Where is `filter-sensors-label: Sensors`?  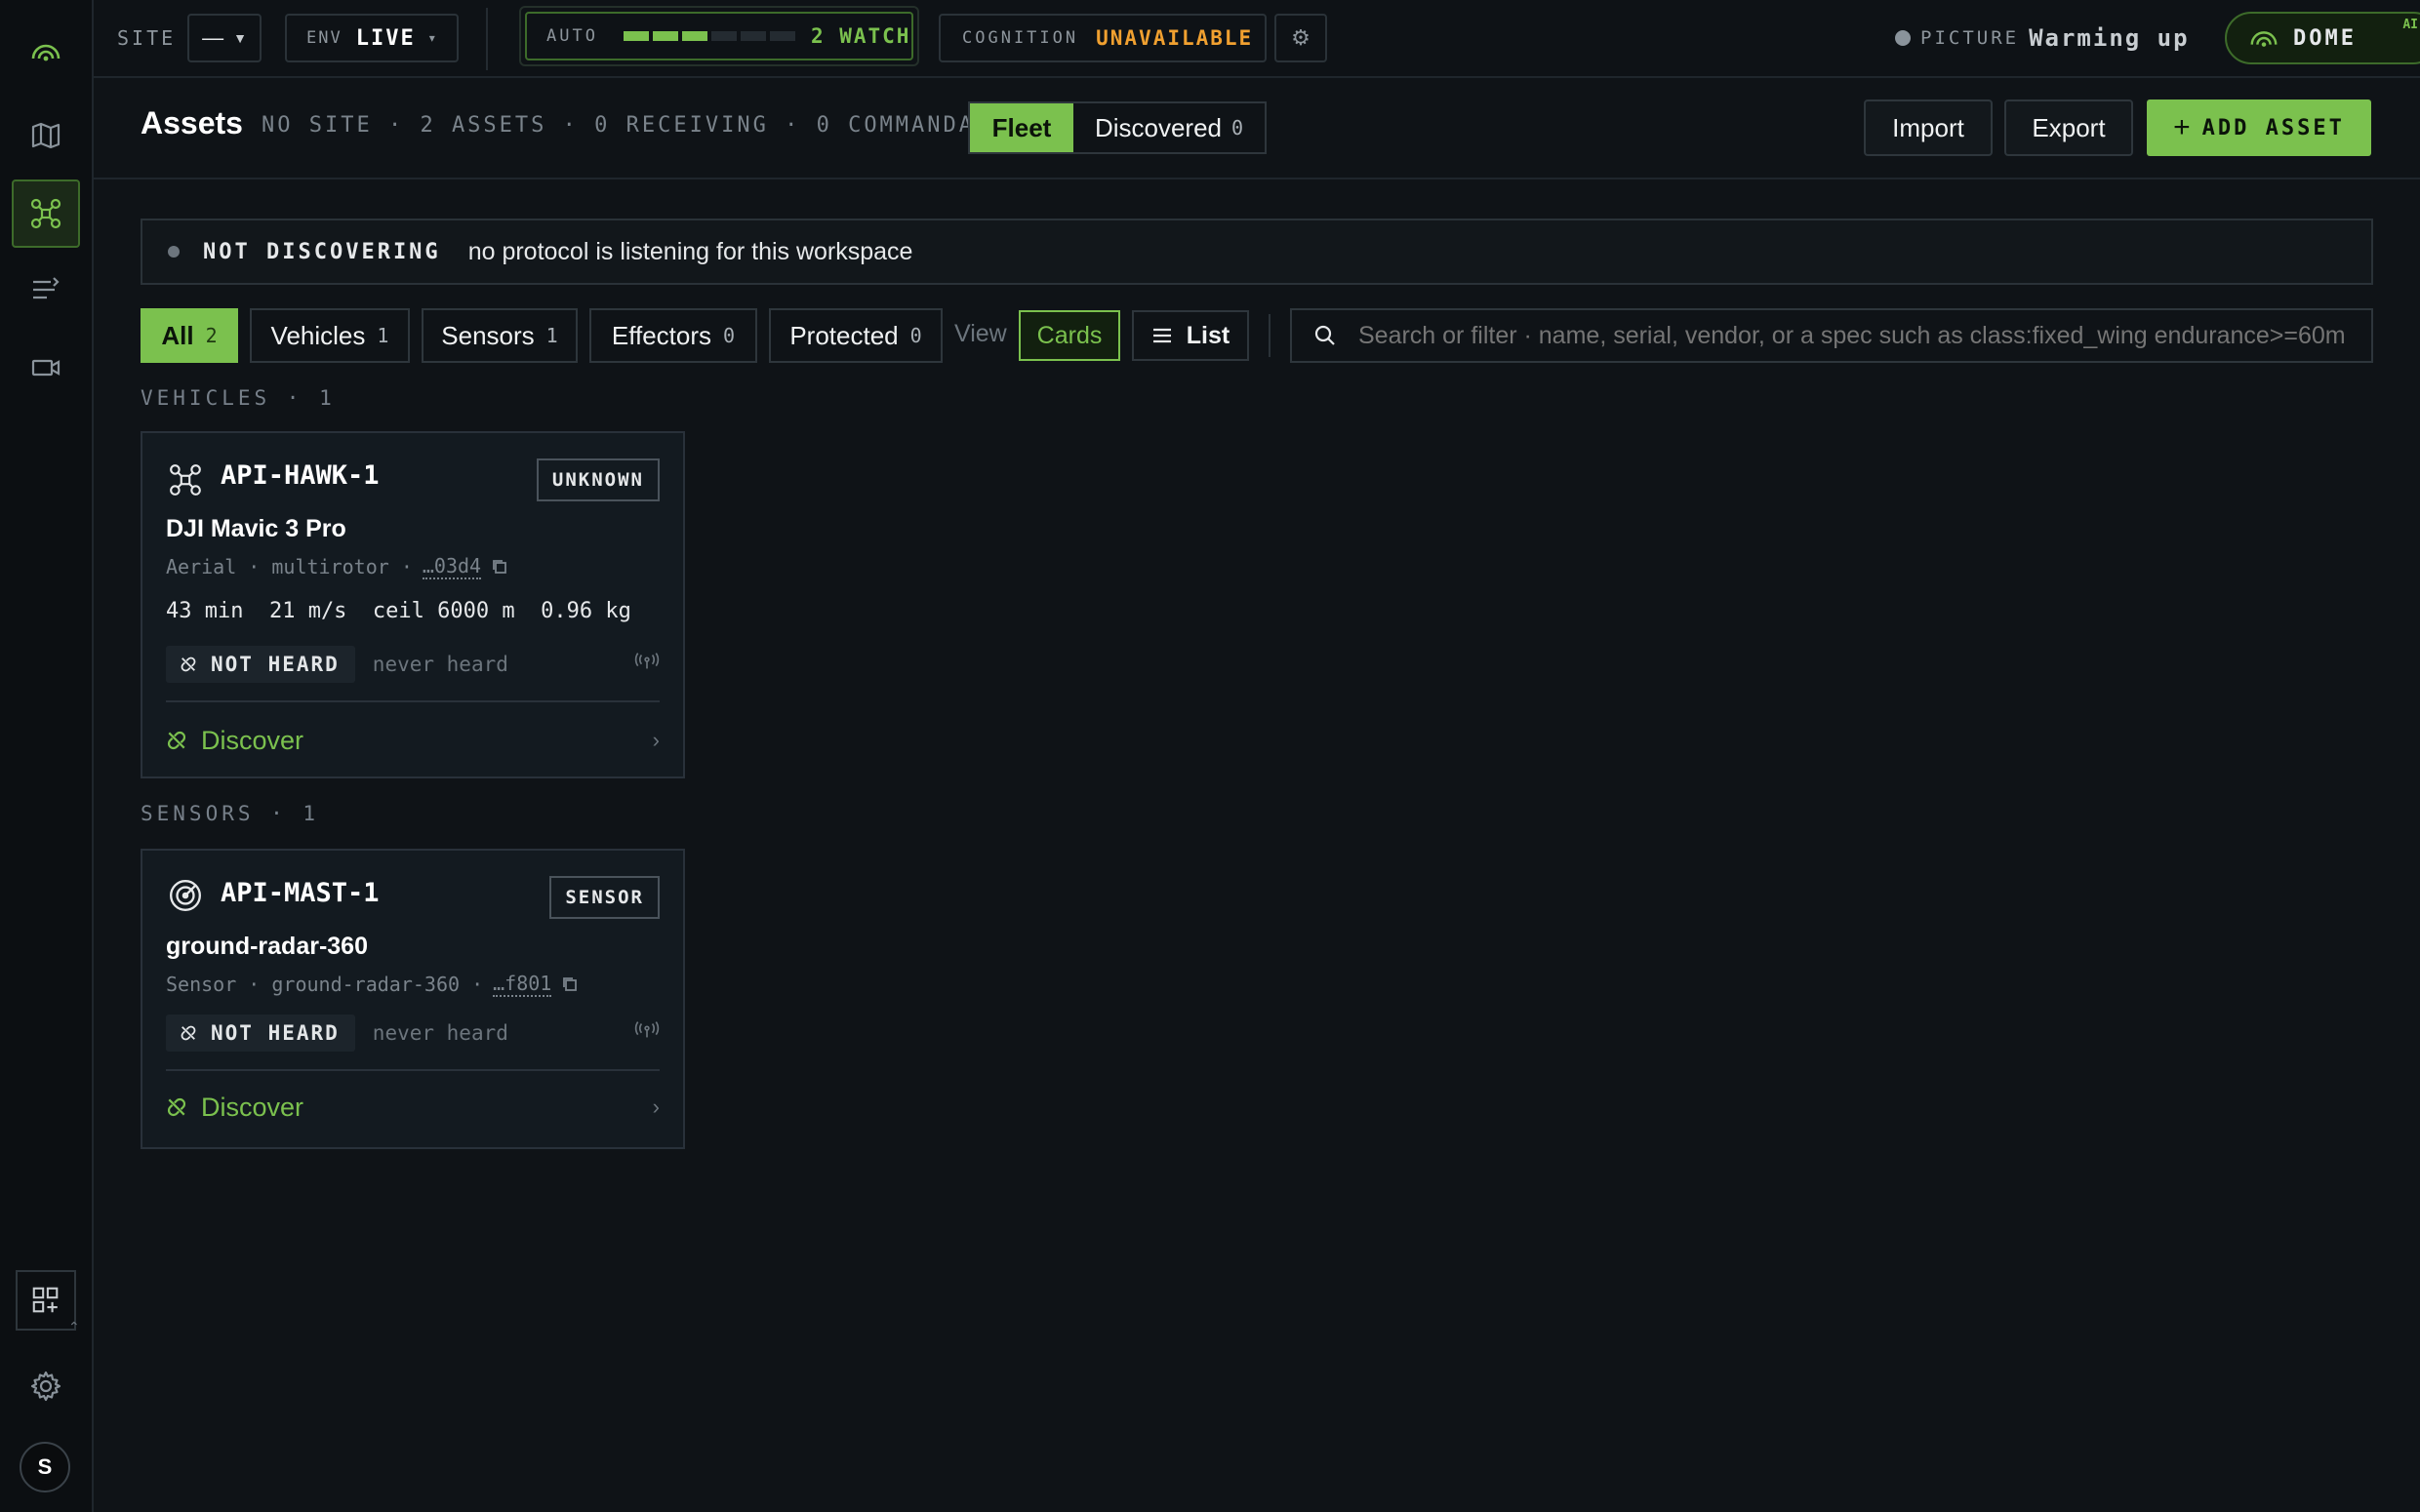 filter-sensors-label: Sensors is located at coordinates (488, 335).